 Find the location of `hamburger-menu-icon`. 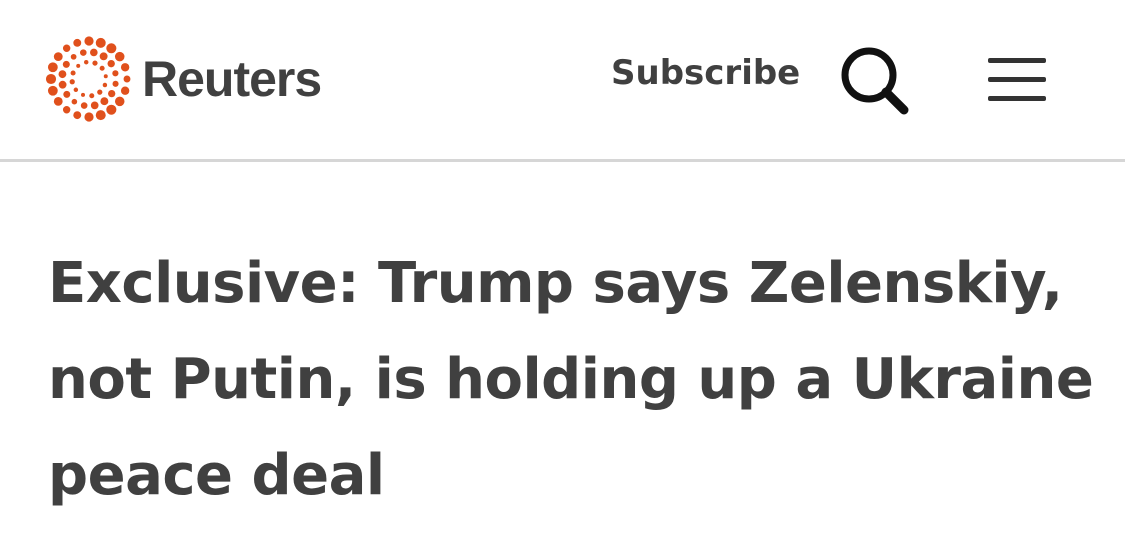

hamburger-menu-icon is located at coordinates (1017, 80).